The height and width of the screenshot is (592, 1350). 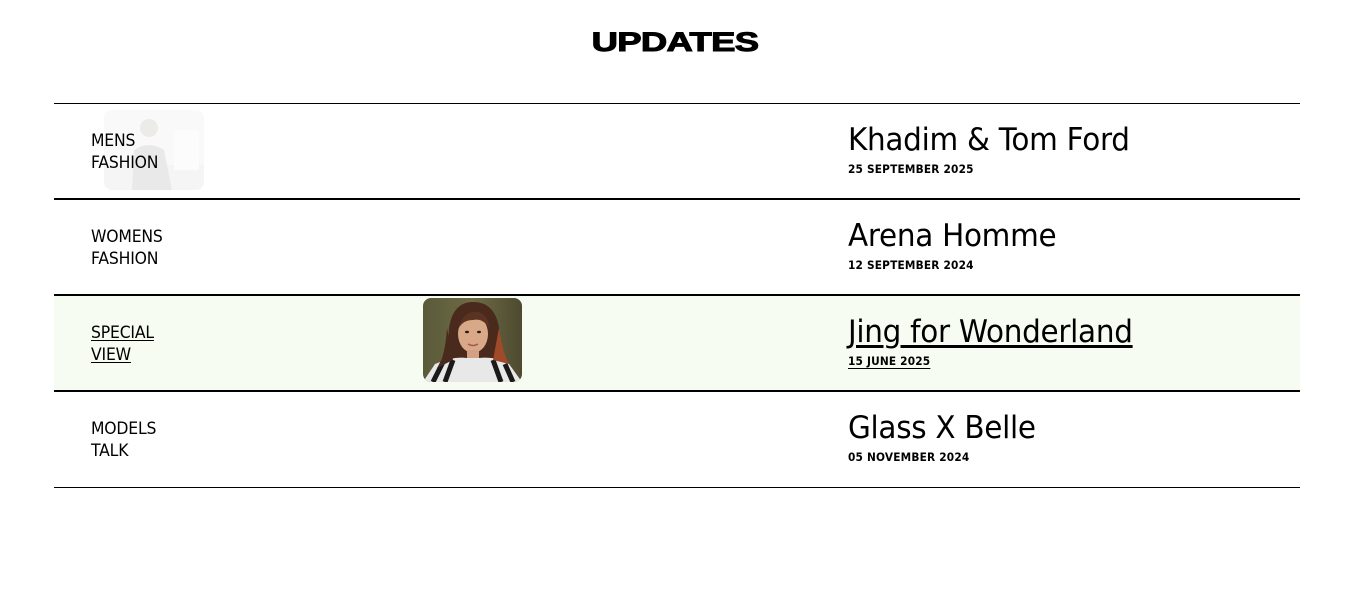 What do you see at coordinates (911, 169) in the screenshot?
I see `update-date: 25 SEPTEMBER 2025` at bounding box center [911, 169].